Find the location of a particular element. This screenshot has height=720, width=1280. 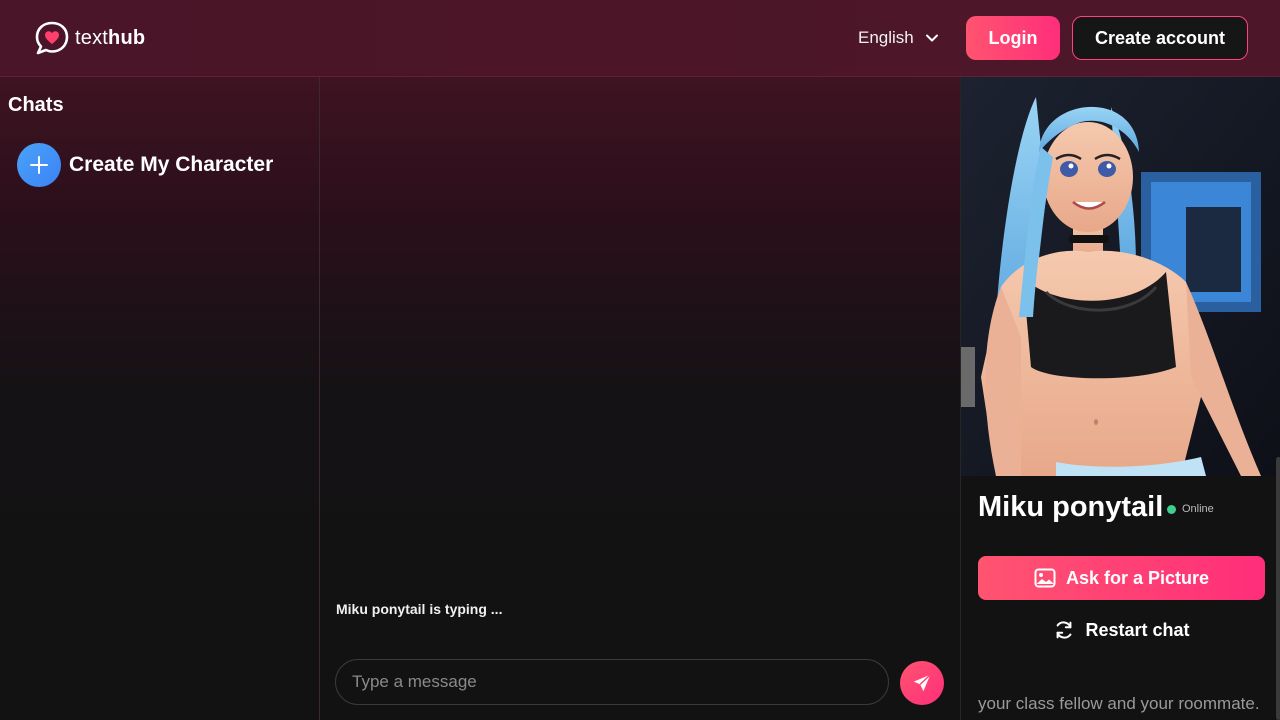

language-selector: English is located at coordinates (899, 38).